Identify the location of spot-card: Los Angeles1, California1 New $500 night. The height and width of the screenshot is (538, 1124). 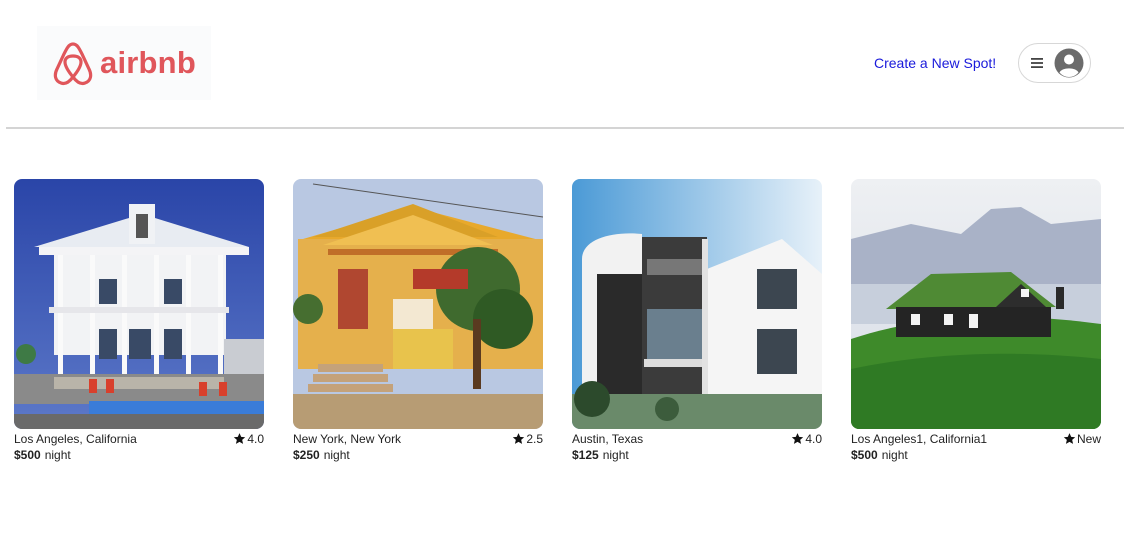
(976, 320).